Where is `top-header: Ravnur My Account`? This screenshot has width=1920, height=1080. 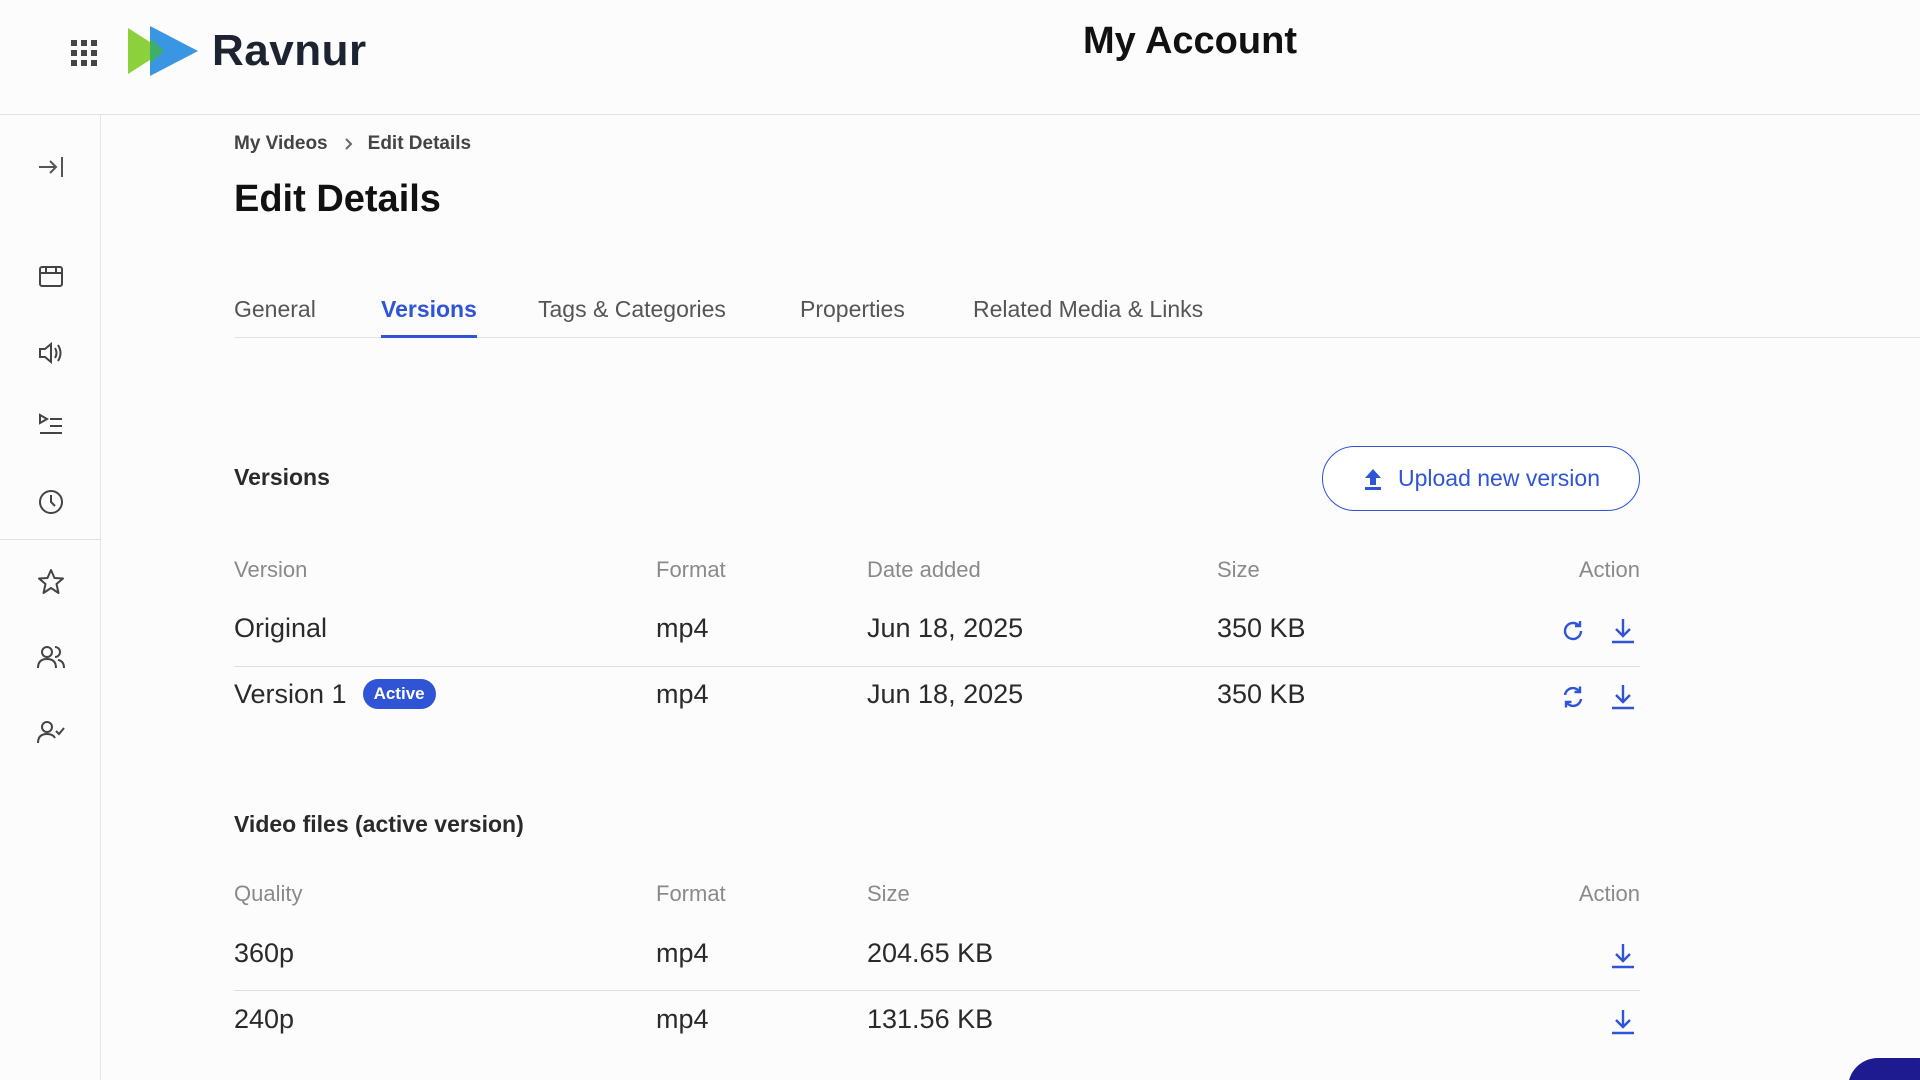 top-header: Ravnur My Account is located at coordinates (960, 57).